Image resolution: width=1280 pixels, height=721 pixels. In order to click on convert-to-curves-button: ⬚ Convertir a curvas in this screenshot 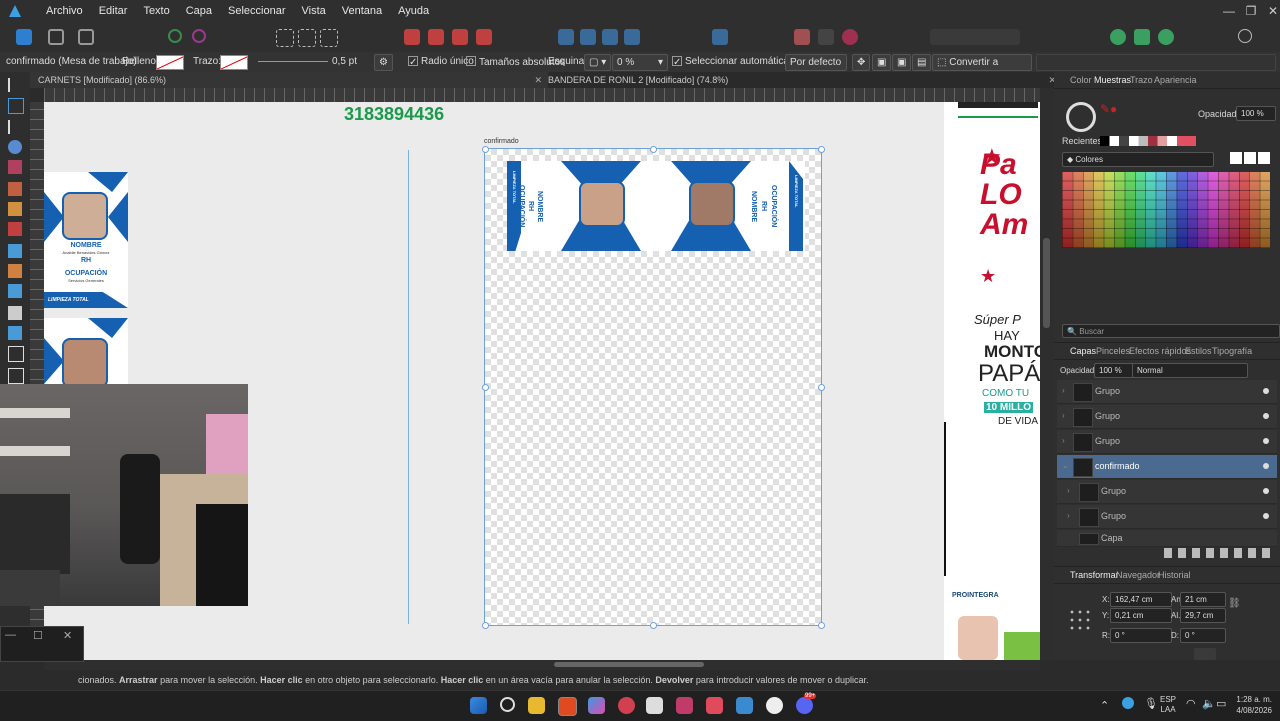, I will do `click(982, 68)`.